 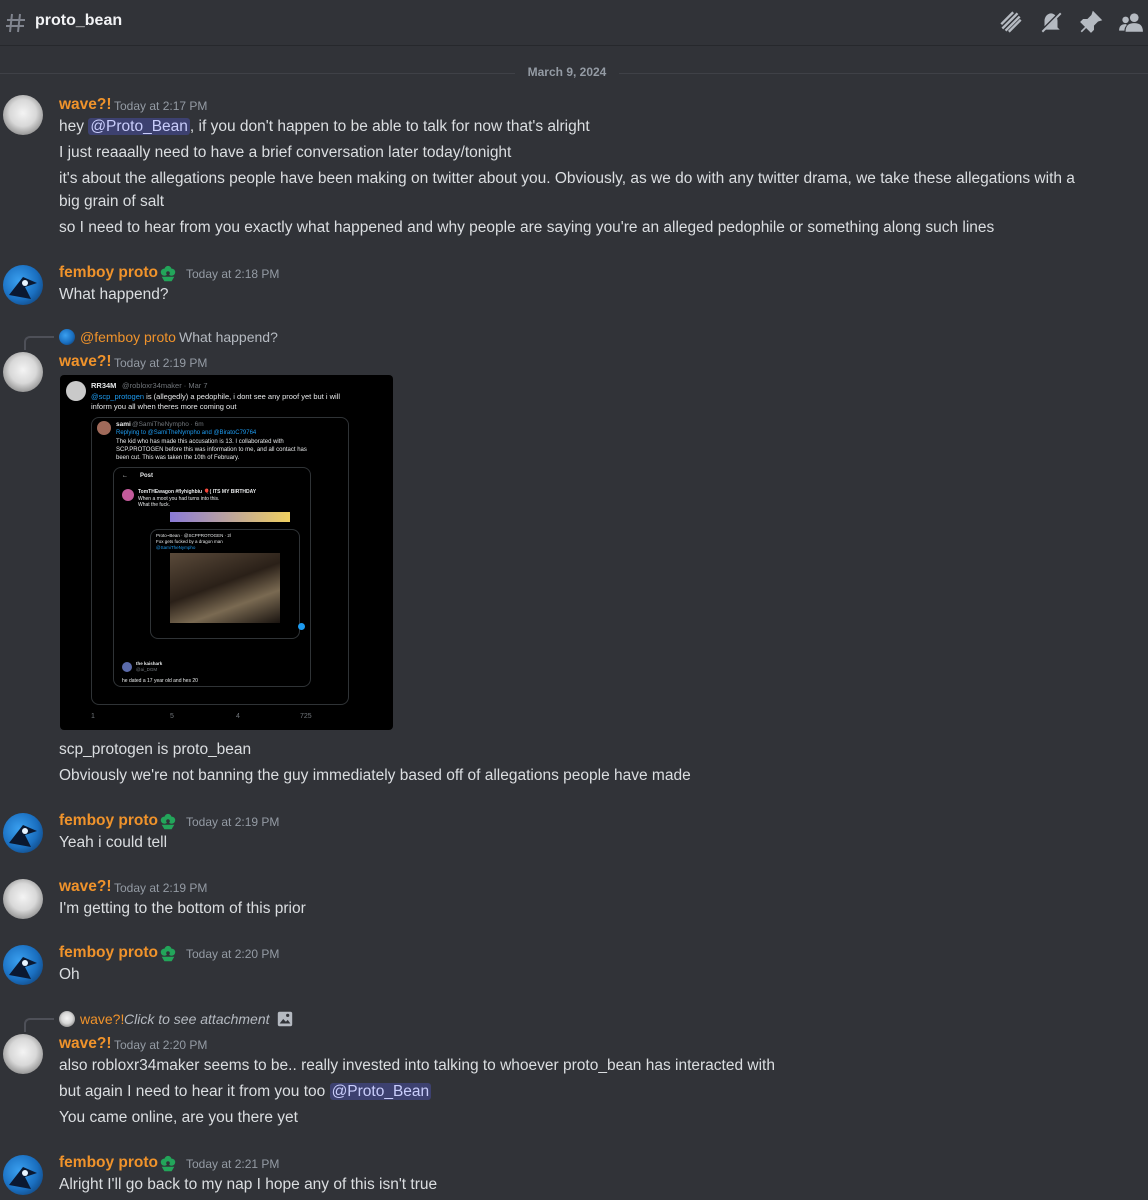 I want to click on image-attachment-icon, so click(x=285, y=1019).